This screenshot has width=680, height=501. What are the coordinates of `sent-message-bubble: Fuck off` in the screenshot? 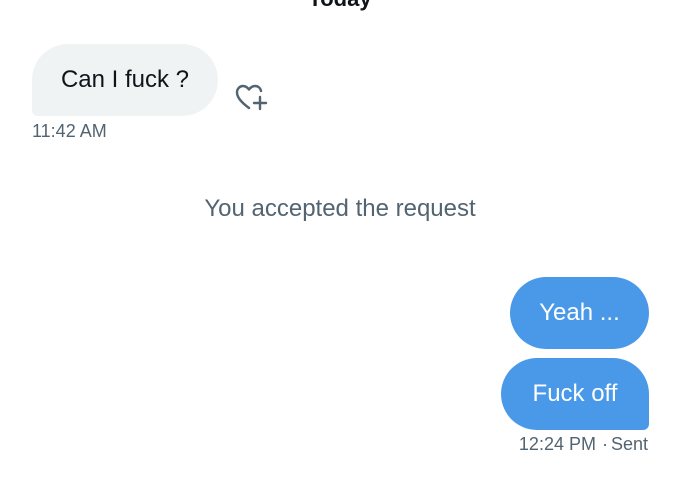 It's located at (575, 394).